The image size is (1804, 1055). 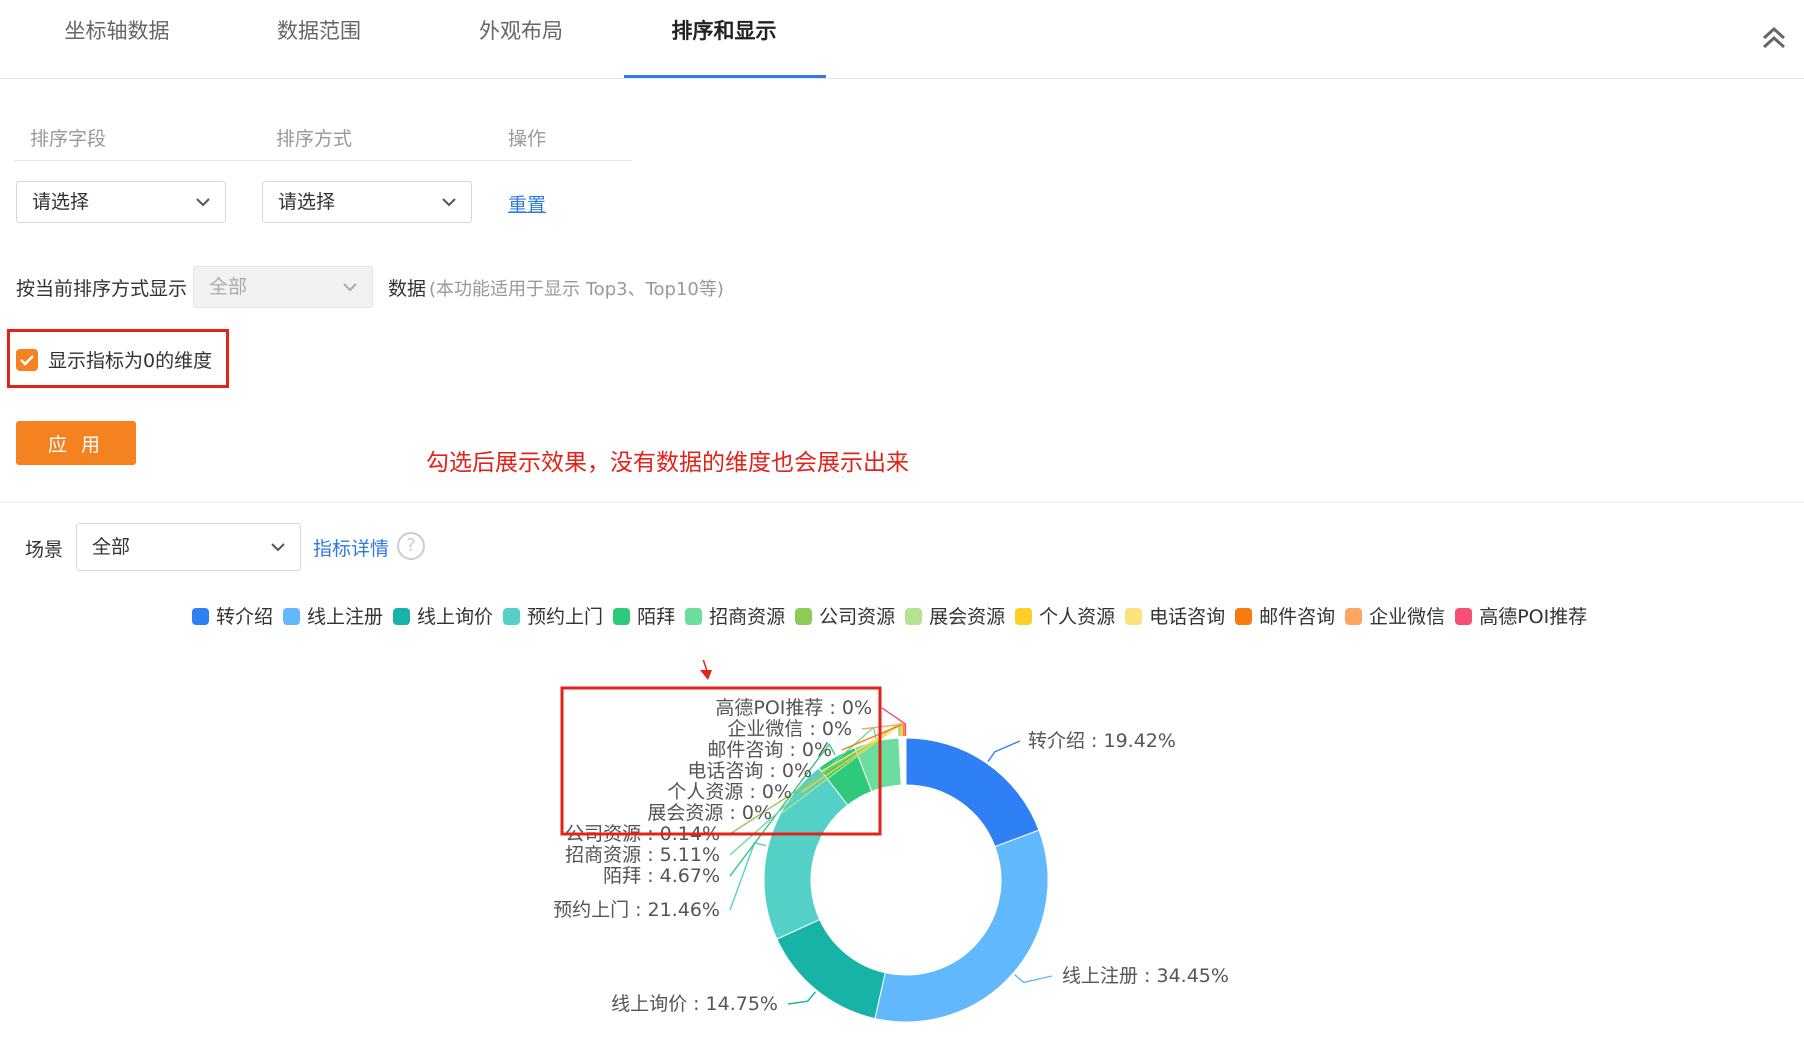 I want to click on header-sort-field: 排序字段, so click(x=68, y=139).